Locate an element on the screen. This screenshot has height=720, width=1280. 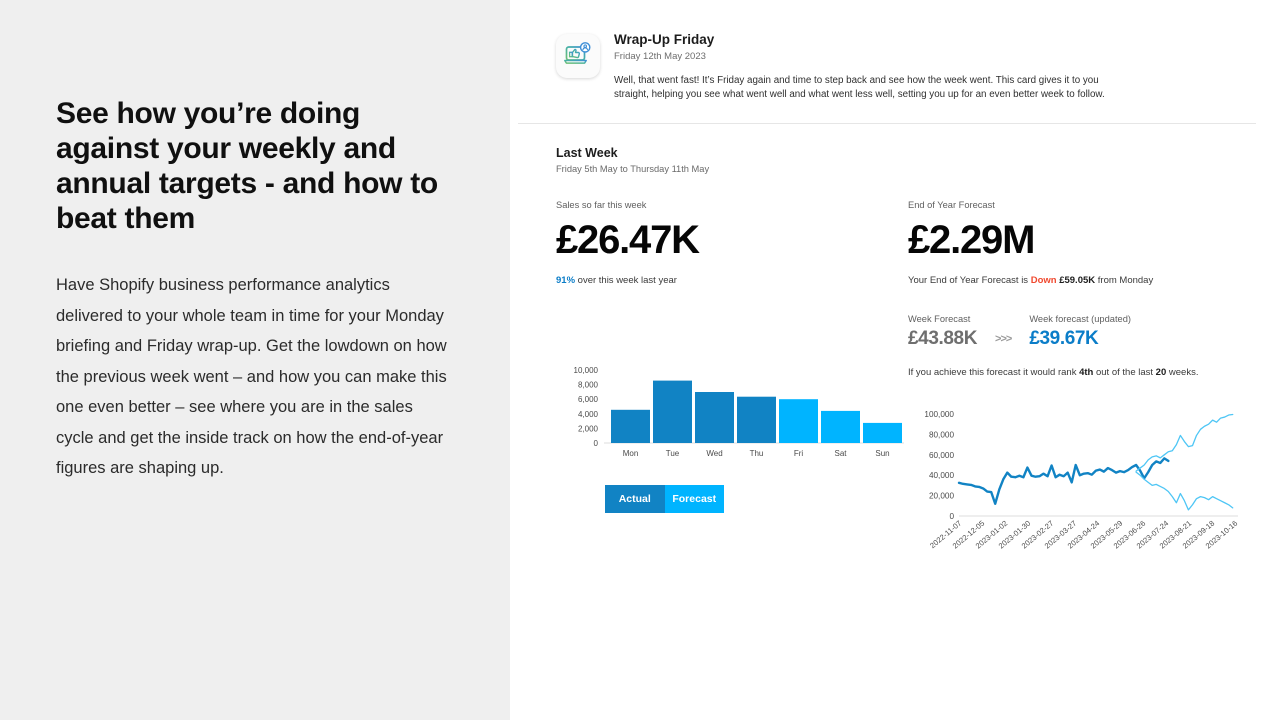
svg-text: 8,000 is located at coordinates (588, 384).